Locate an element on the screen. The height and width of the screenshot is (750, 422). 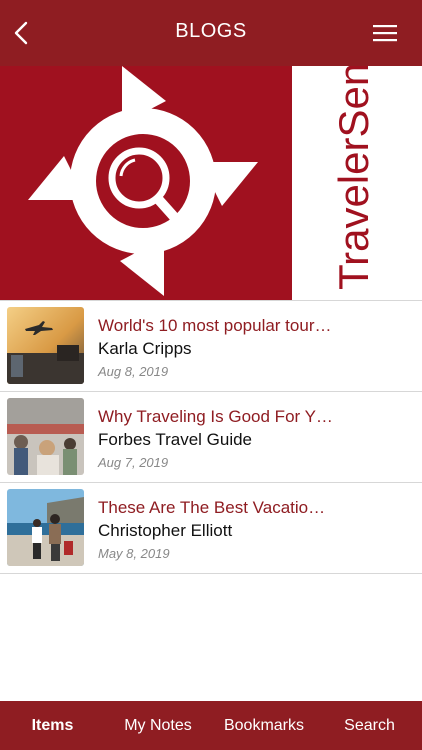
app-header: BLOGS is located at coordinates (211, 33).